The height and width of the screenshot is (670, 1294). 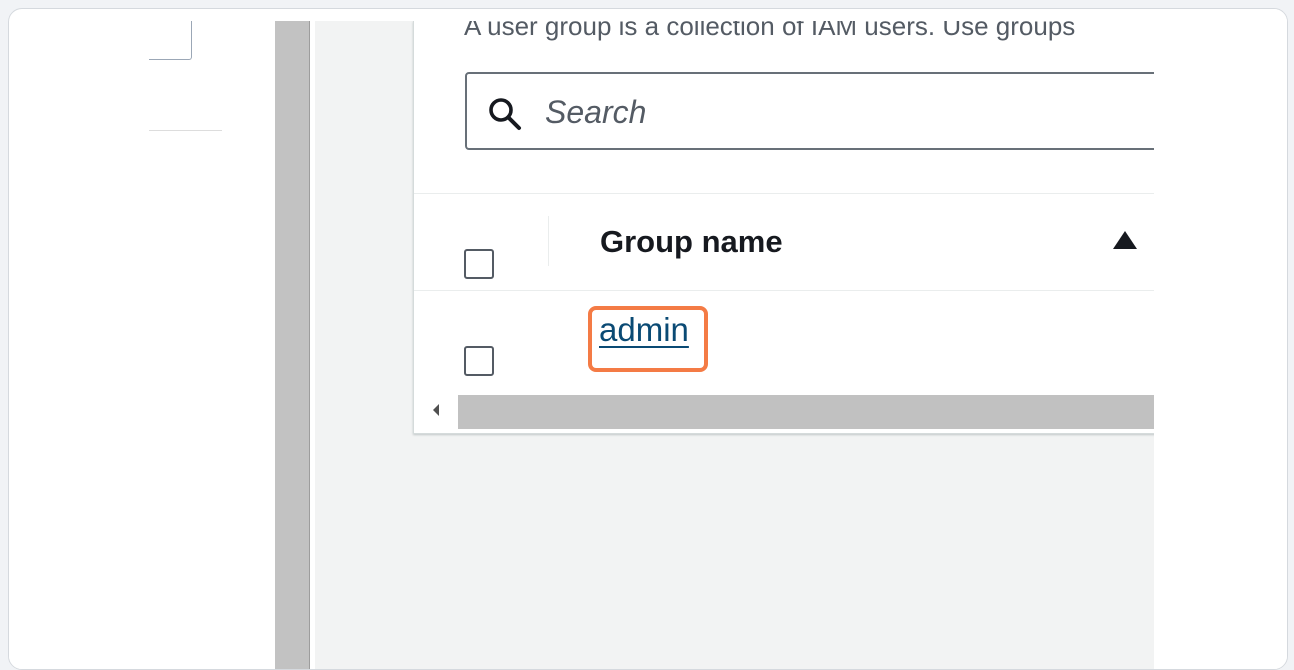 What do you see at coordinates (309, 345) in the screenshot?
I see `scrollbar-edge-line` at bounding box center [309, 345].